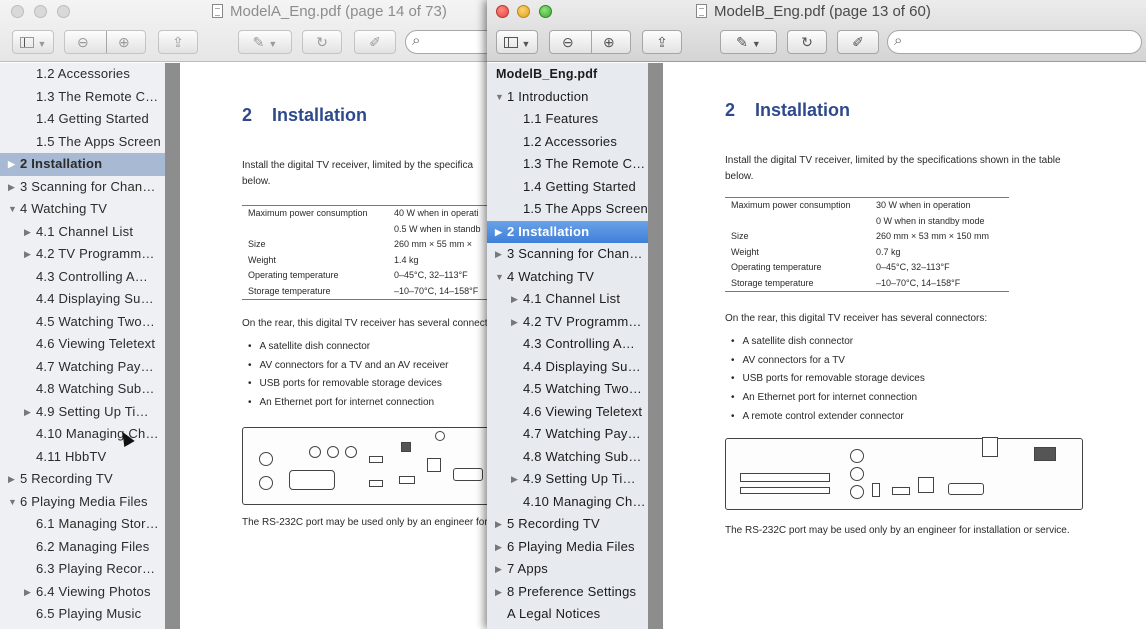  Describe the element at coordinates (567, 97) in the screenshot. I see `sidebar-item: ▼ 1 Introduction` at that location.